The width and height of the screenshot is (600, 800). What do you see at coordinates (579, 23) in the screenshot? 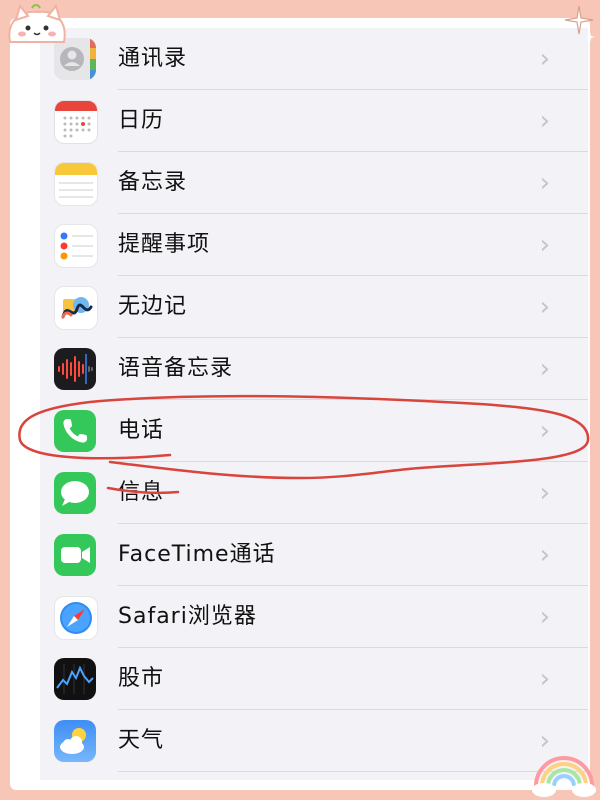
I see `sparkle-icon` at bounding box center [579, 23].